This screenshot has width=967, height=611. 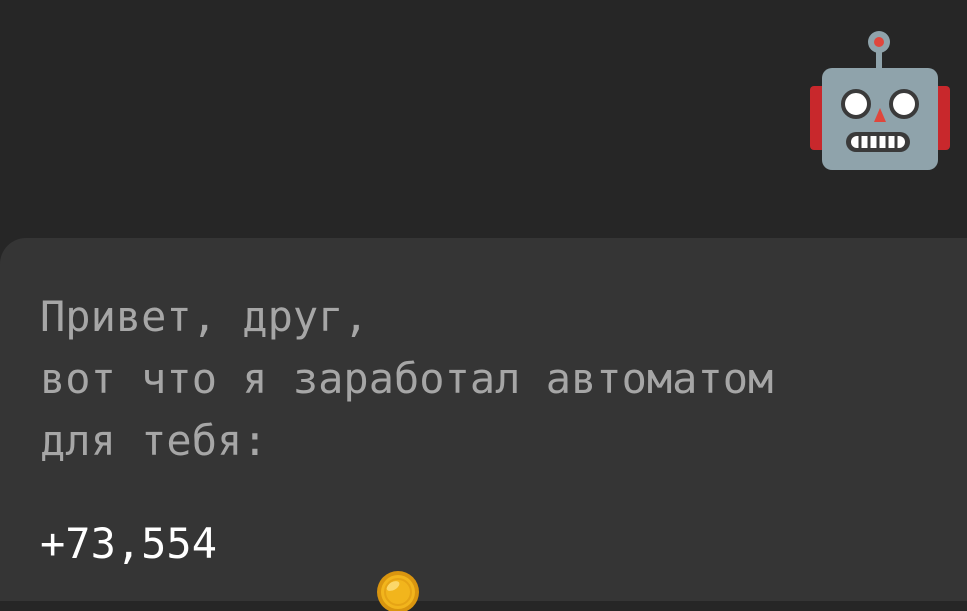 What do you see at coordinates (129, 543) in the screenshot?
I see `reward-amount: +73,554` at bounding box center [129, 543].